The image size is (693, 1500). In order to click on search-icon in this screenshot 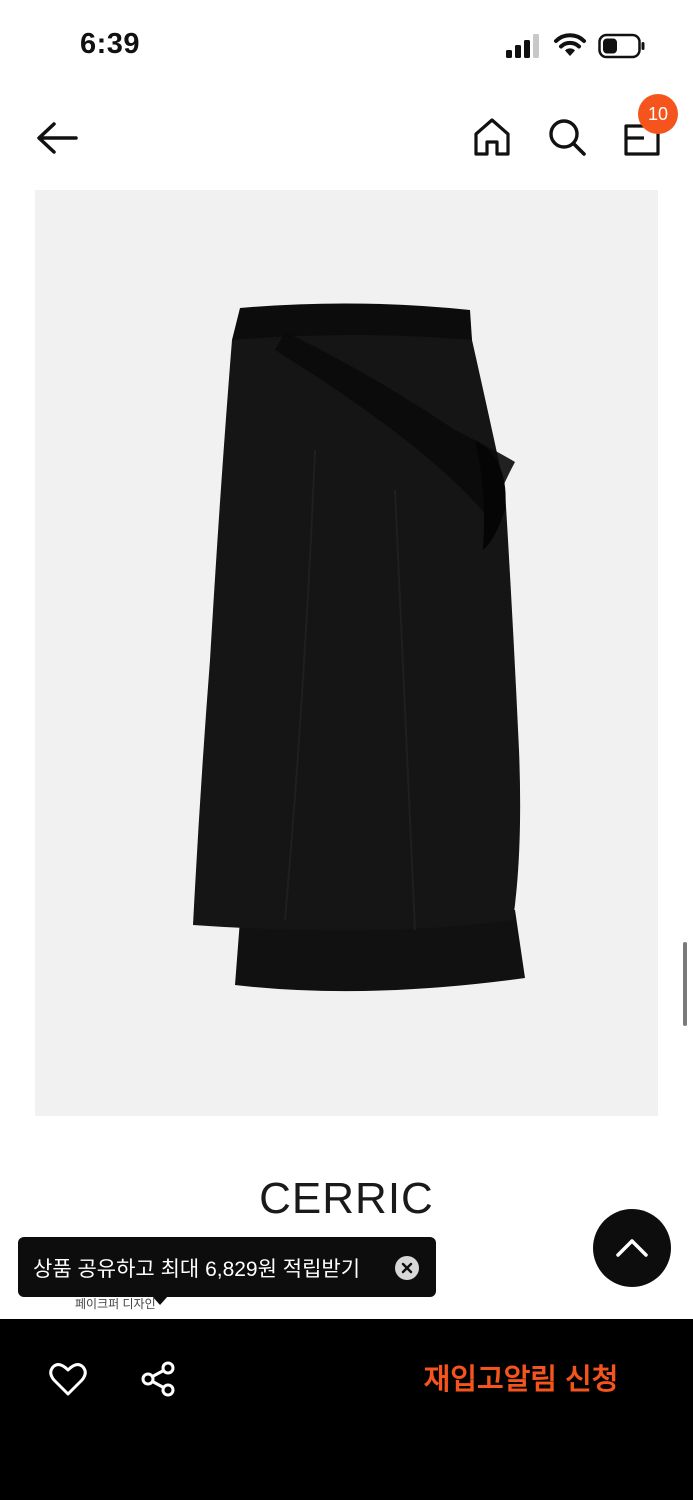, I will do `click(567, 137)`.